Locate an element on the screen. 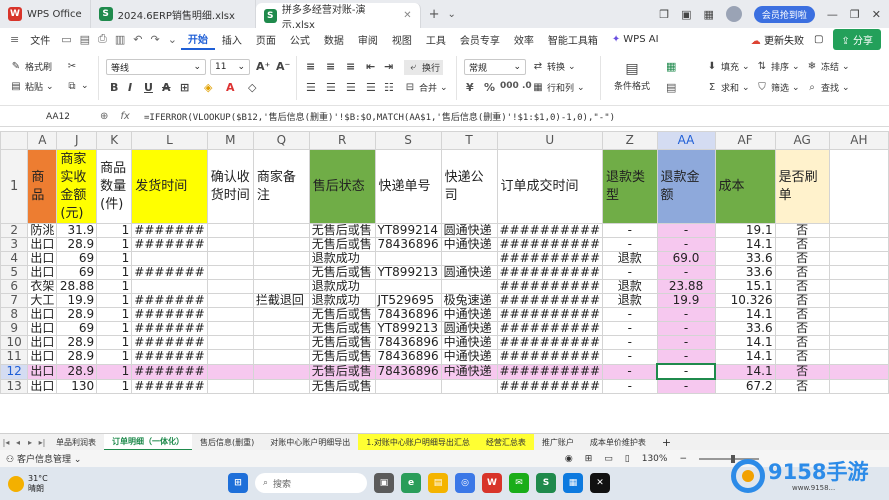 The height and width of the screenshot is (500, 889). vip-button: 会员抢到啦 is located at coordinates (784, 14).